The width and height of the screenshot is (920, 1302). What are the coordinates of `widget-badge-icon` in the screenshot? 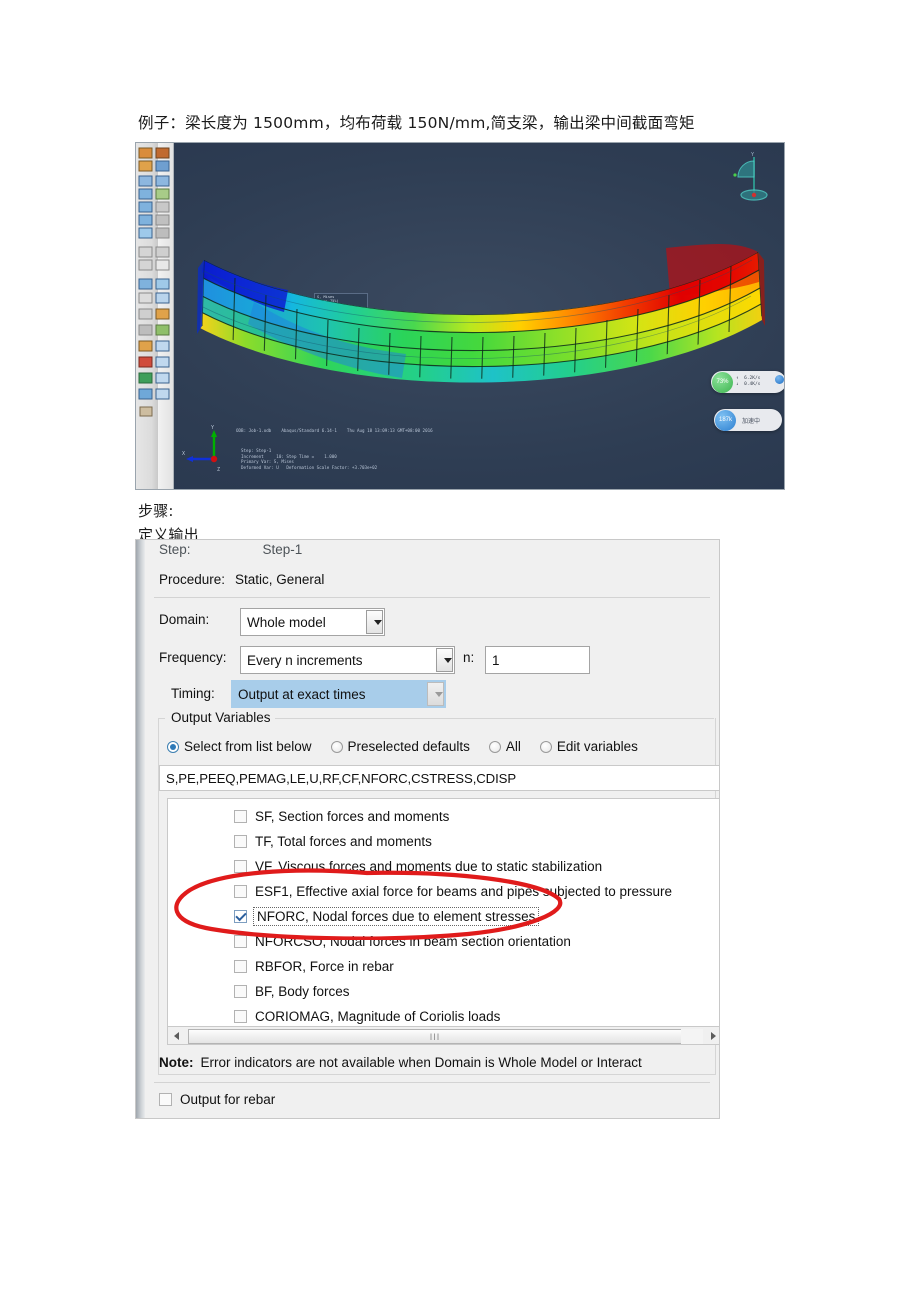 It's located at (779, 379).